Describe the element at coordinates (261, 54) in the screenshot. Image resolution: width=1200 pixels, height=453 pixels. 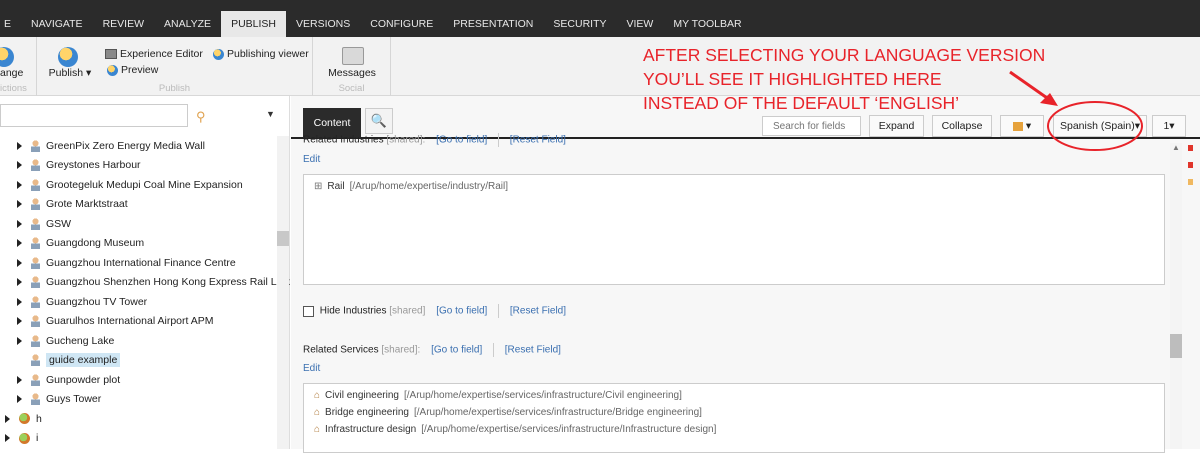
I see `publishing-viewer-button: Publishing viewer` at that location.